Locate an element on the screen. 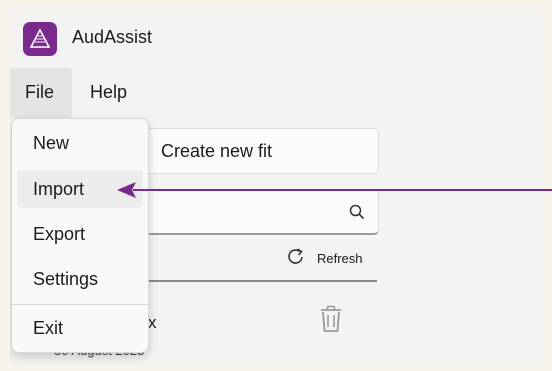 The height and width of the screenshot is (371, 552). menu-separator is located at coordinates (80, 304).